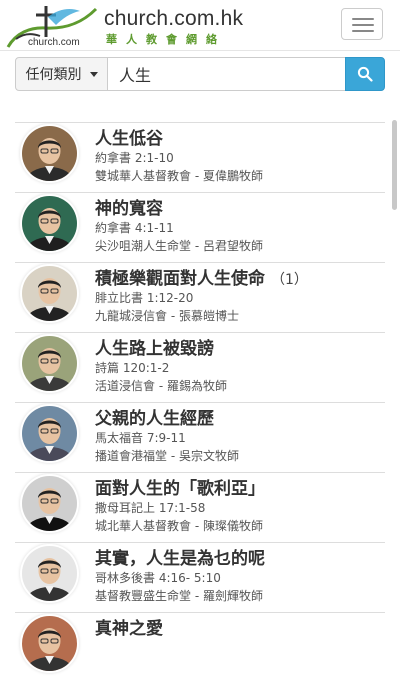 The width and height of the screenshot is (400, 682). What do you see at coordinates (179, 596) in the screenshot?
I see `church-and-preacher: 基督教豐盛生命堂 - 羅劍輝牧師` at bounding box center [179, 596].